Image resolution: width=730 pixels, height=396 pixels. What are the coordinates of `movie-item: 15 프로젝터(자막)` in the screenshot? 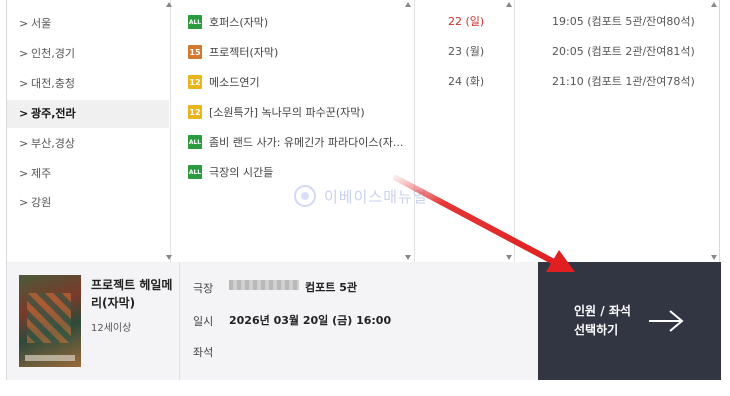 It's located at (233, 52).